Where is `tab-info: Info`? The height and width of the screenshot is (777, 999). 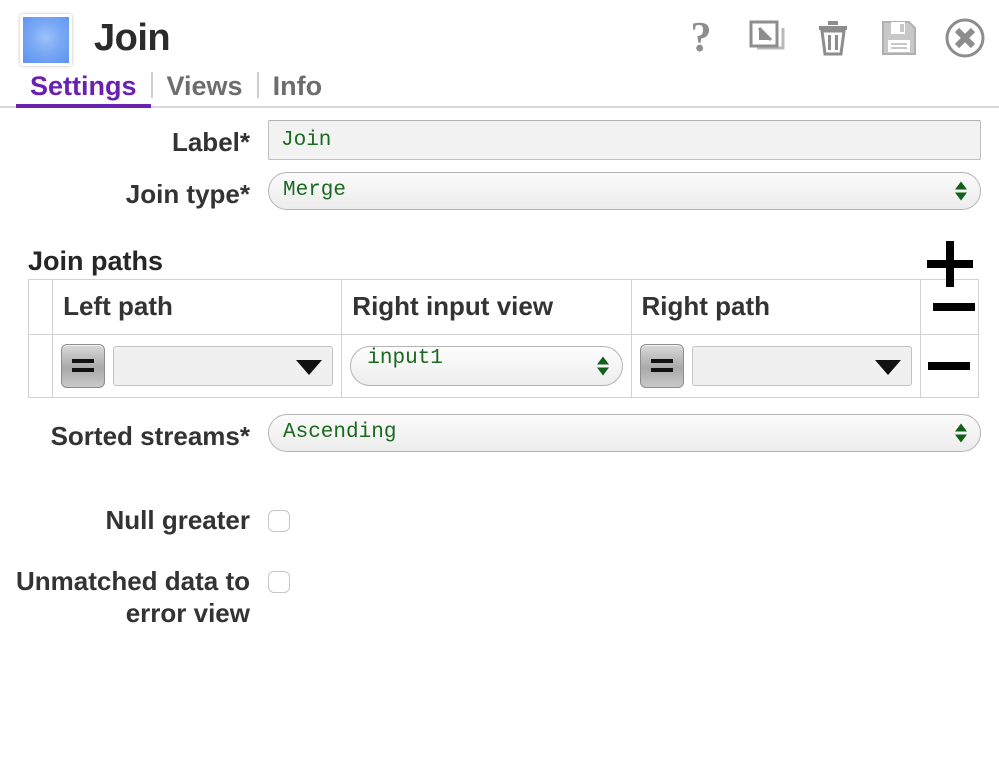
tab-info: Info is located at coordinates (297, 89).